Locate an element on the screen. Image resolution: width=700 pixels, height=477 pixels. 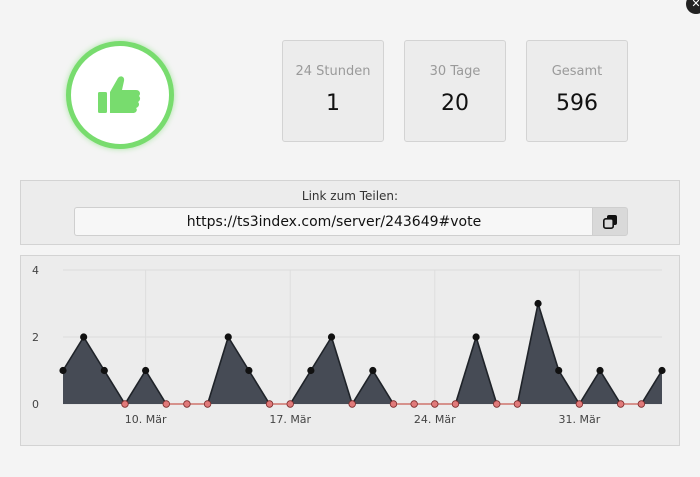
stat-box-total: Gesamt 596 is located at coordinates (577, 91).